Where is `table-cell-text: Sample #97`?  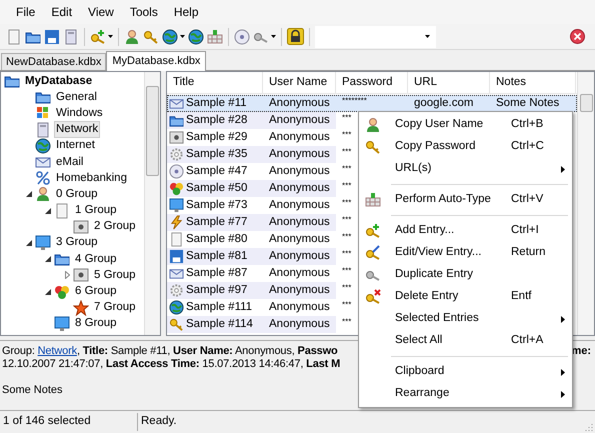
table-cell-text: Sample #97 is located at coordinates (217, 290).